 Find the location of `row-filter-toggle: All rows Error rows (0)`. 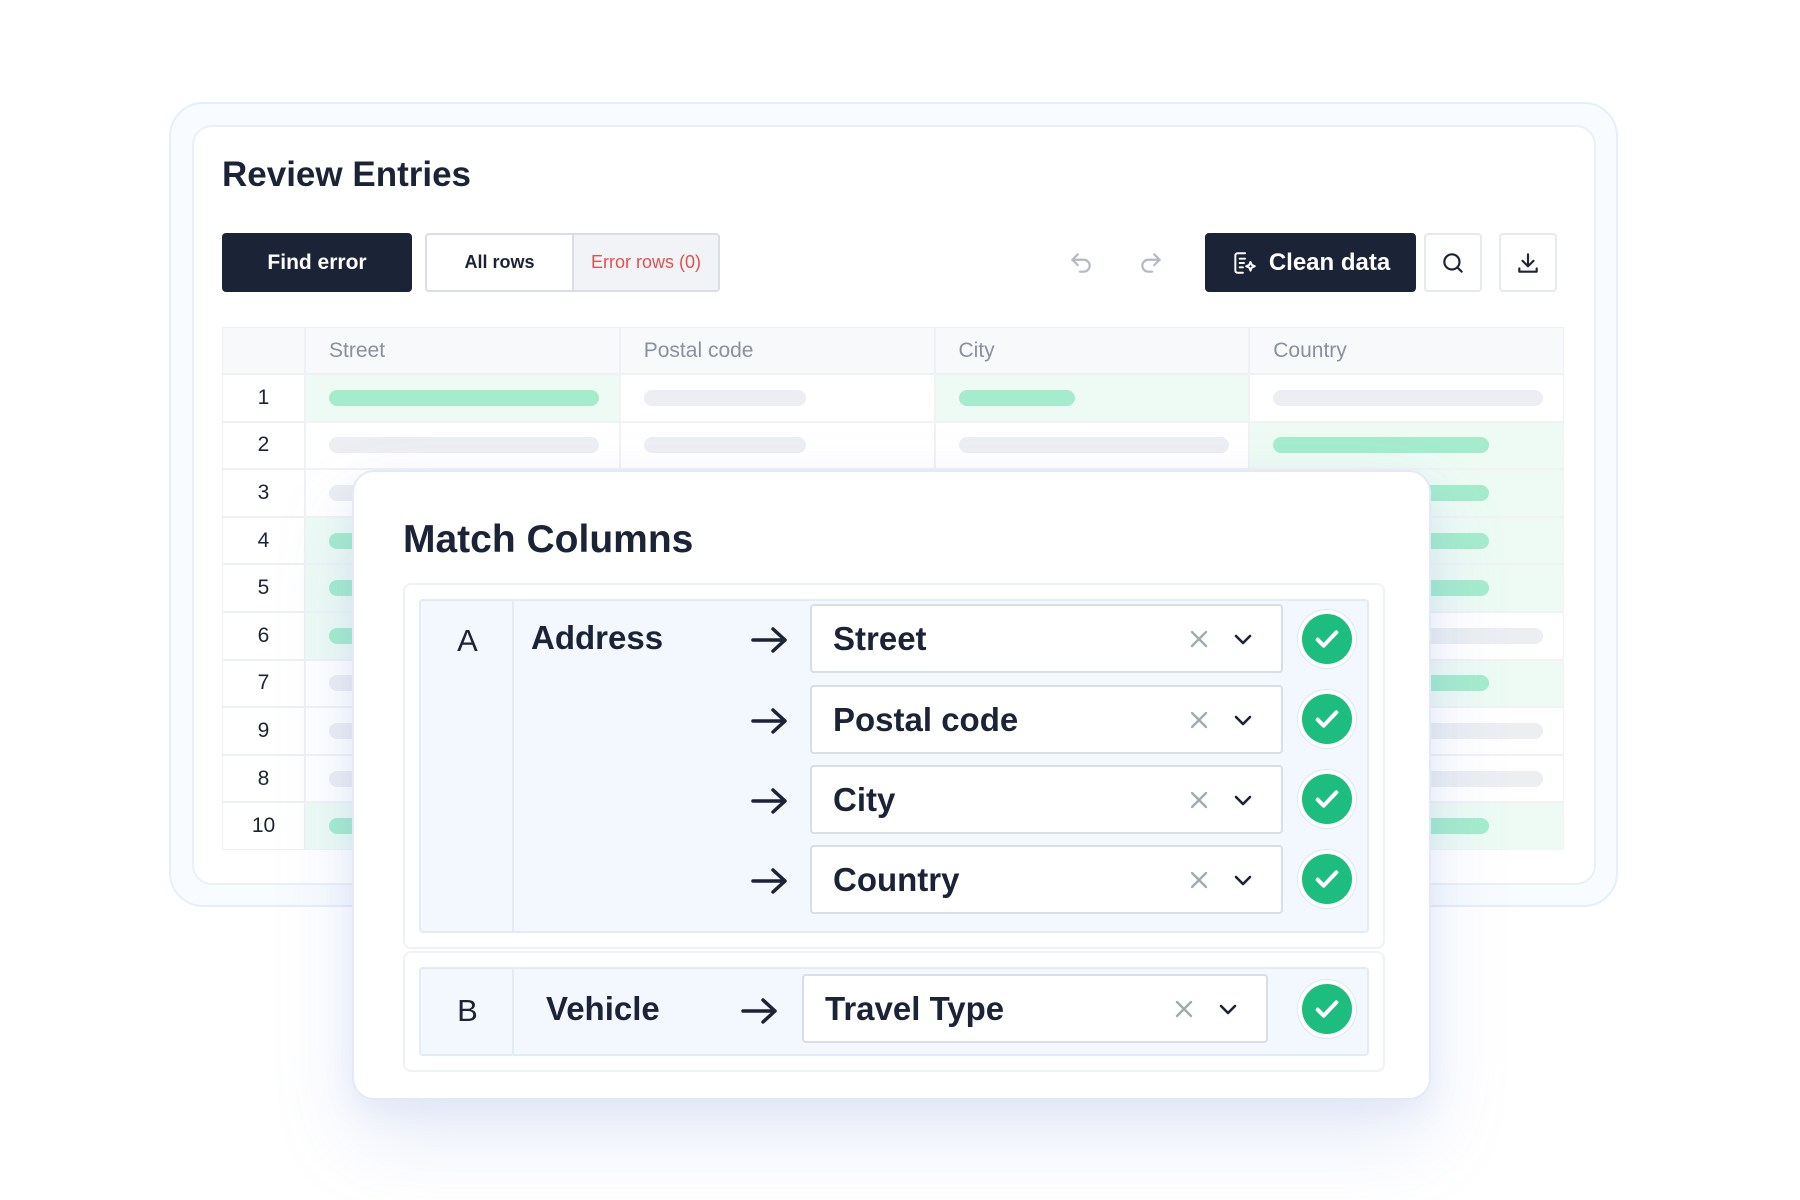

row-filter-toggle: All rows Error rows (0) is located at coordinates (572, 262).